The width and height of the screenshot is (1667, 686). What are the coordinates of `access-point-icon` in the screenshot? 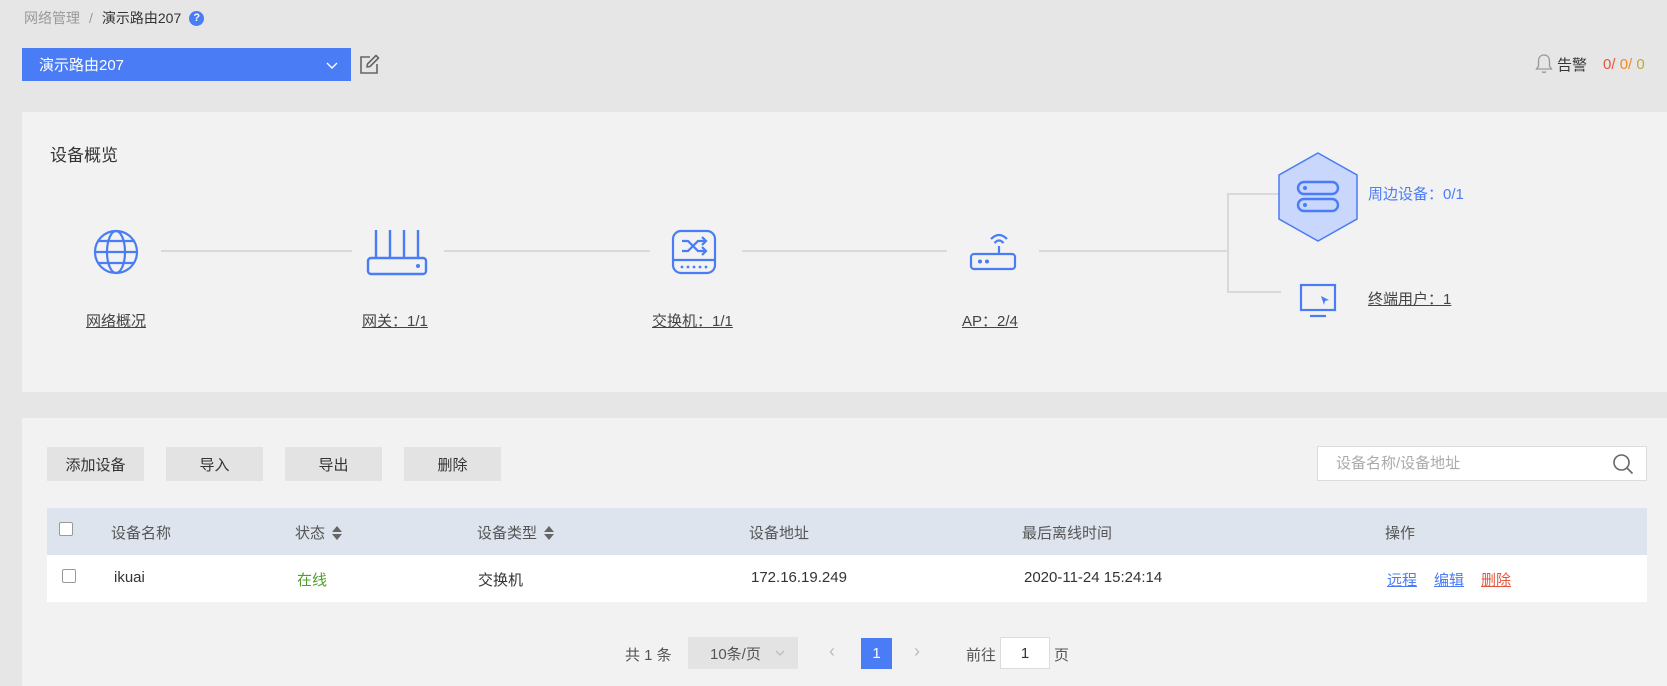 It's located at (993, 250).